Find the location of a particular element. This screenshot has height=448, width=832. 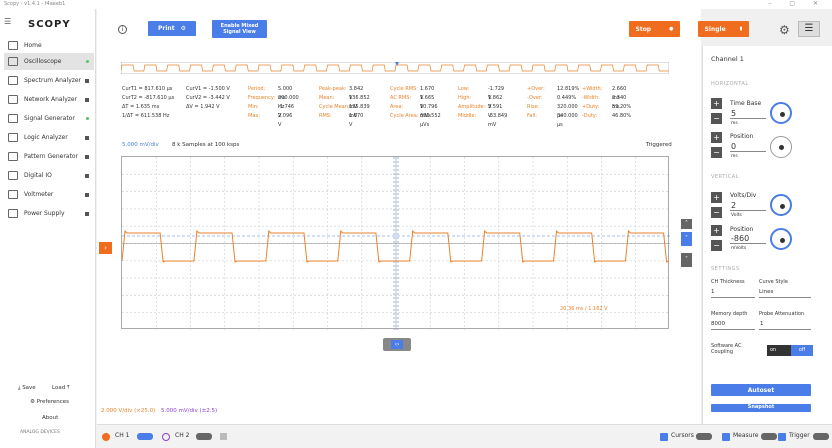

vpos-input: -860 is located at coordinates (740, 238).